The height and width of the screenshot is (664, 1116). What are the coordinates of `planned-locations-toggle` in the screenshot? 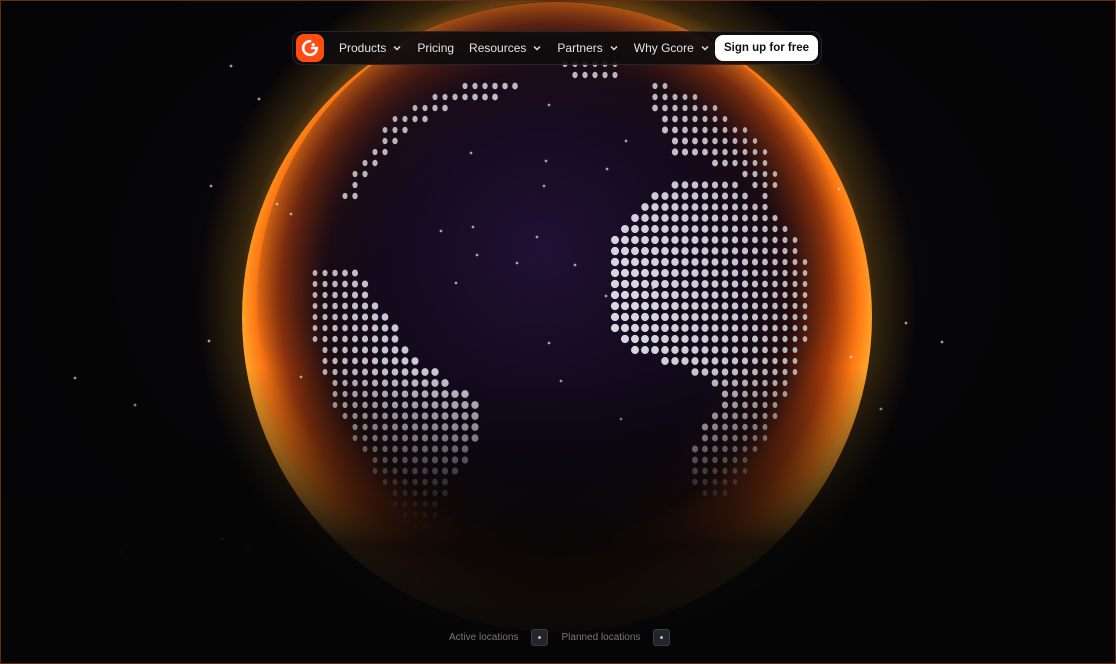 It's located at (662, 637).